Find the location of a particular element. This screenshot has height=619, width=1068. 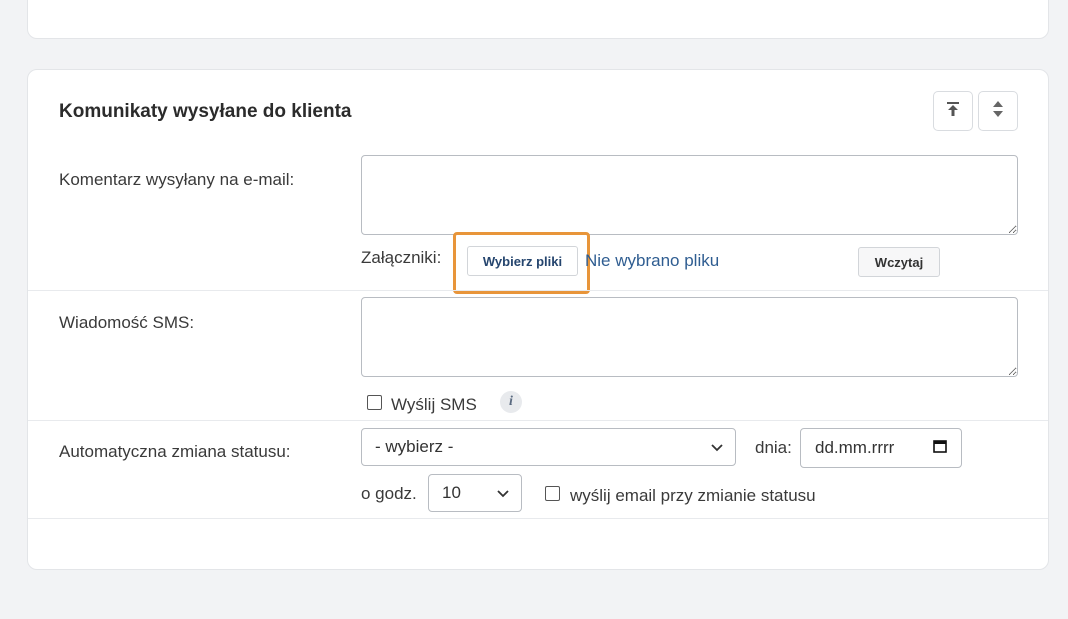

info-icon-glyph: i is located at coordinates (511, 401).